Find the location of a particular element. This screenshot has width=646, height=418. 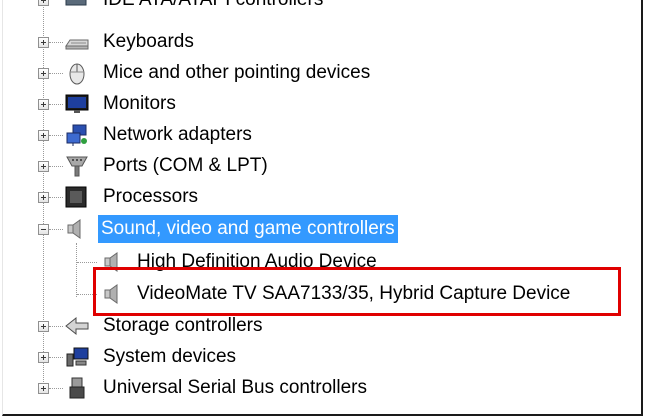

ide-controller-icon is located at coordinates (76, 5).